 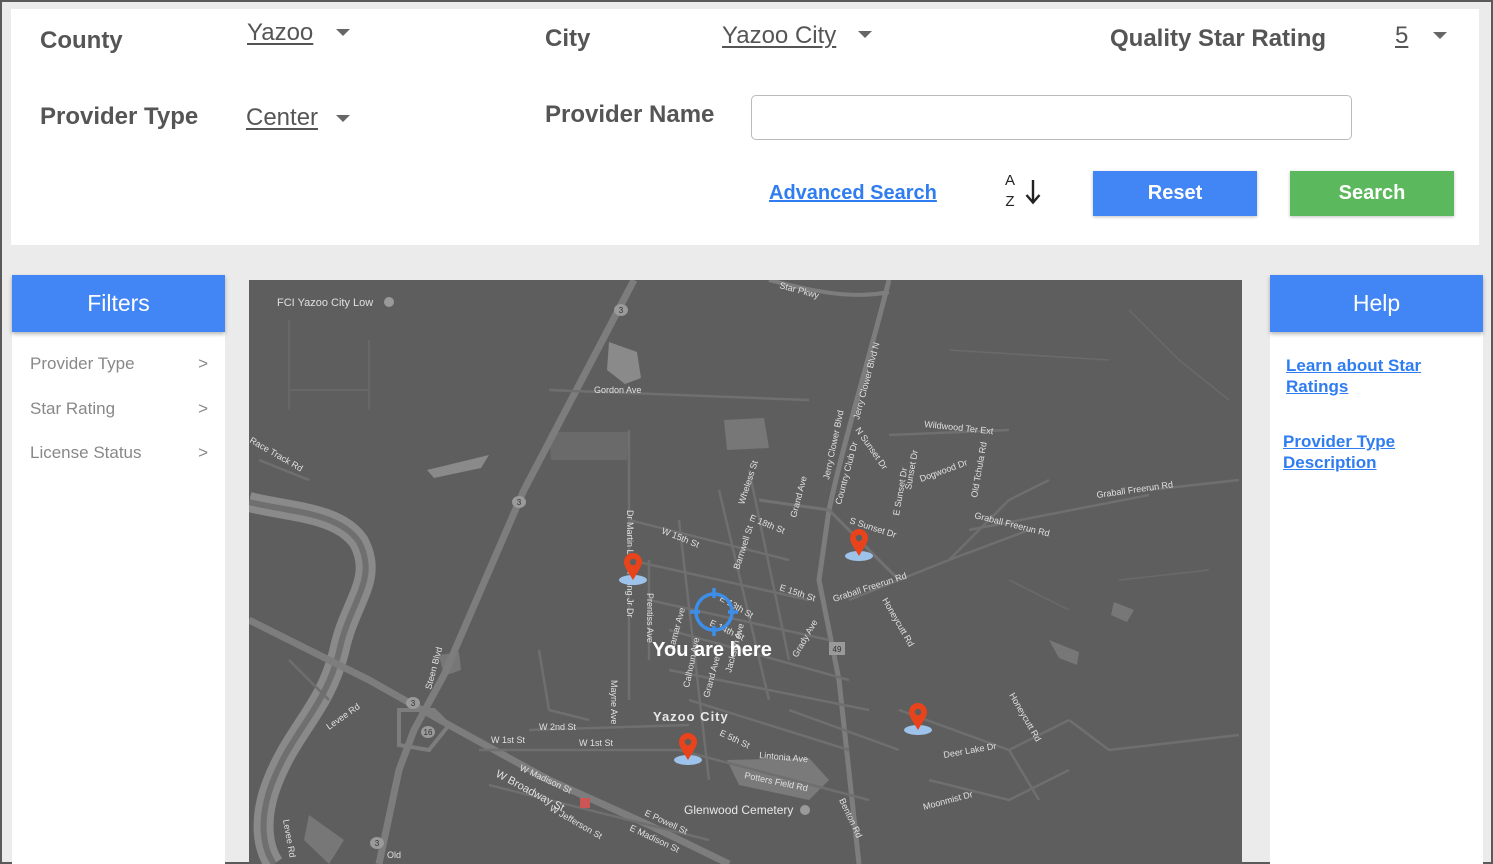 What do you see at coordinates (82, 363) in the screenshot?
I see `filter-label: Provider Type` at bounding box center [82, 363].